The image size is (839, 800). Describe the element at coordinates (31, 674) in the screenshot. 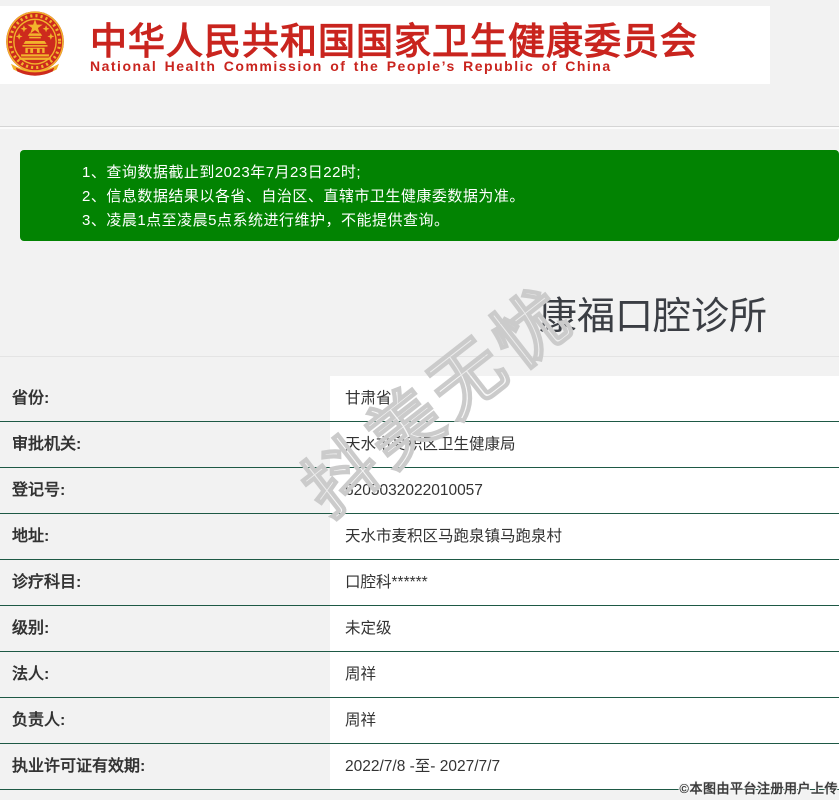

I see `field-label: 法人:` at that location.